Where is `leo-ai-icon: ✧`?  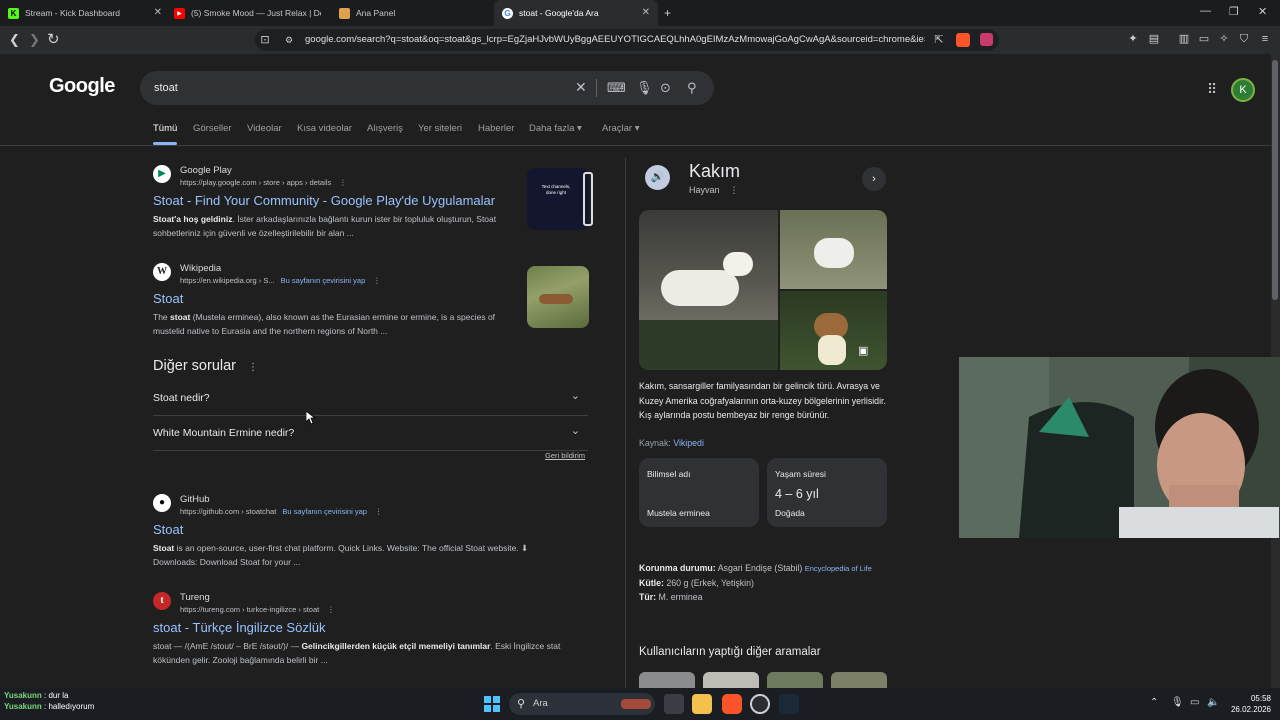 leo-ai-icon: ✧ is located at coordinates (1224, 39).